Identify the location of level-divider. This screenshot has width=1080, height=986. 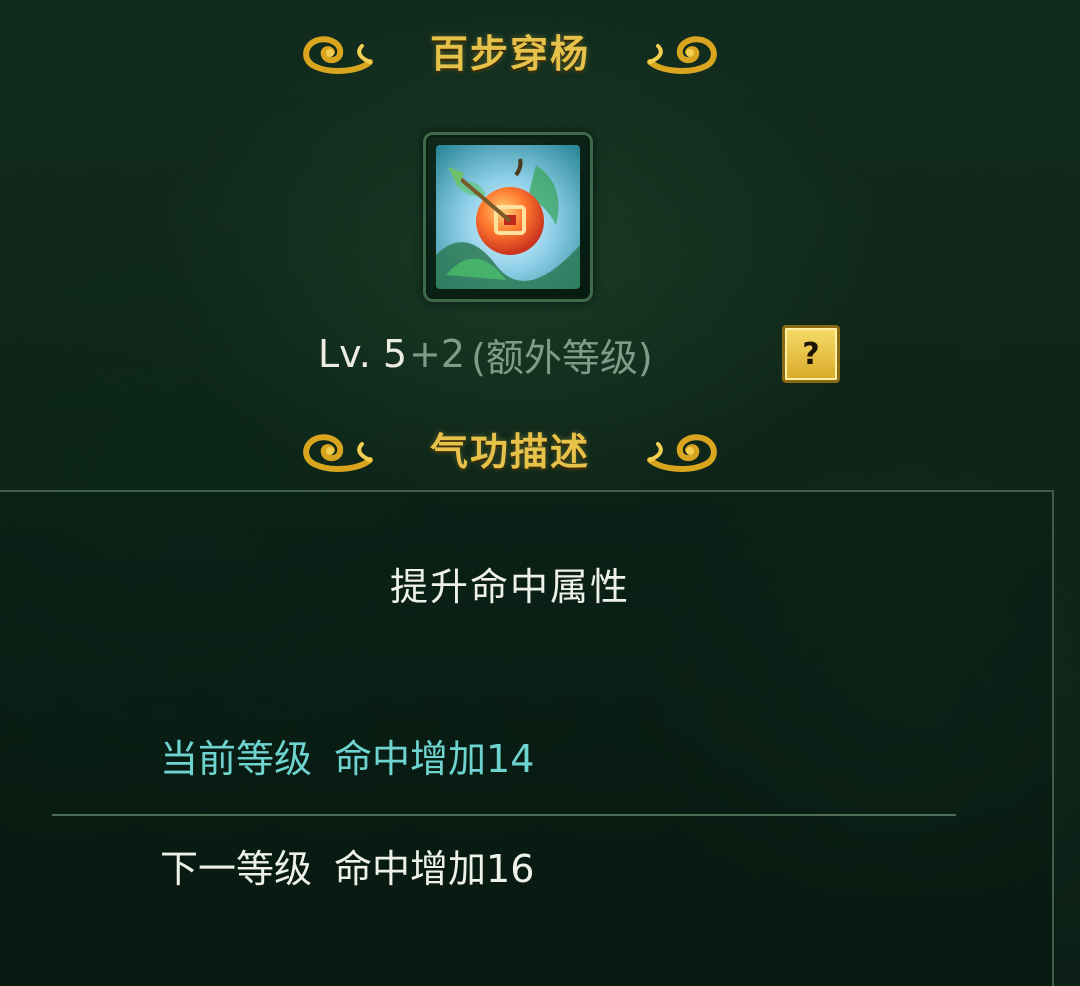
(504, 815).